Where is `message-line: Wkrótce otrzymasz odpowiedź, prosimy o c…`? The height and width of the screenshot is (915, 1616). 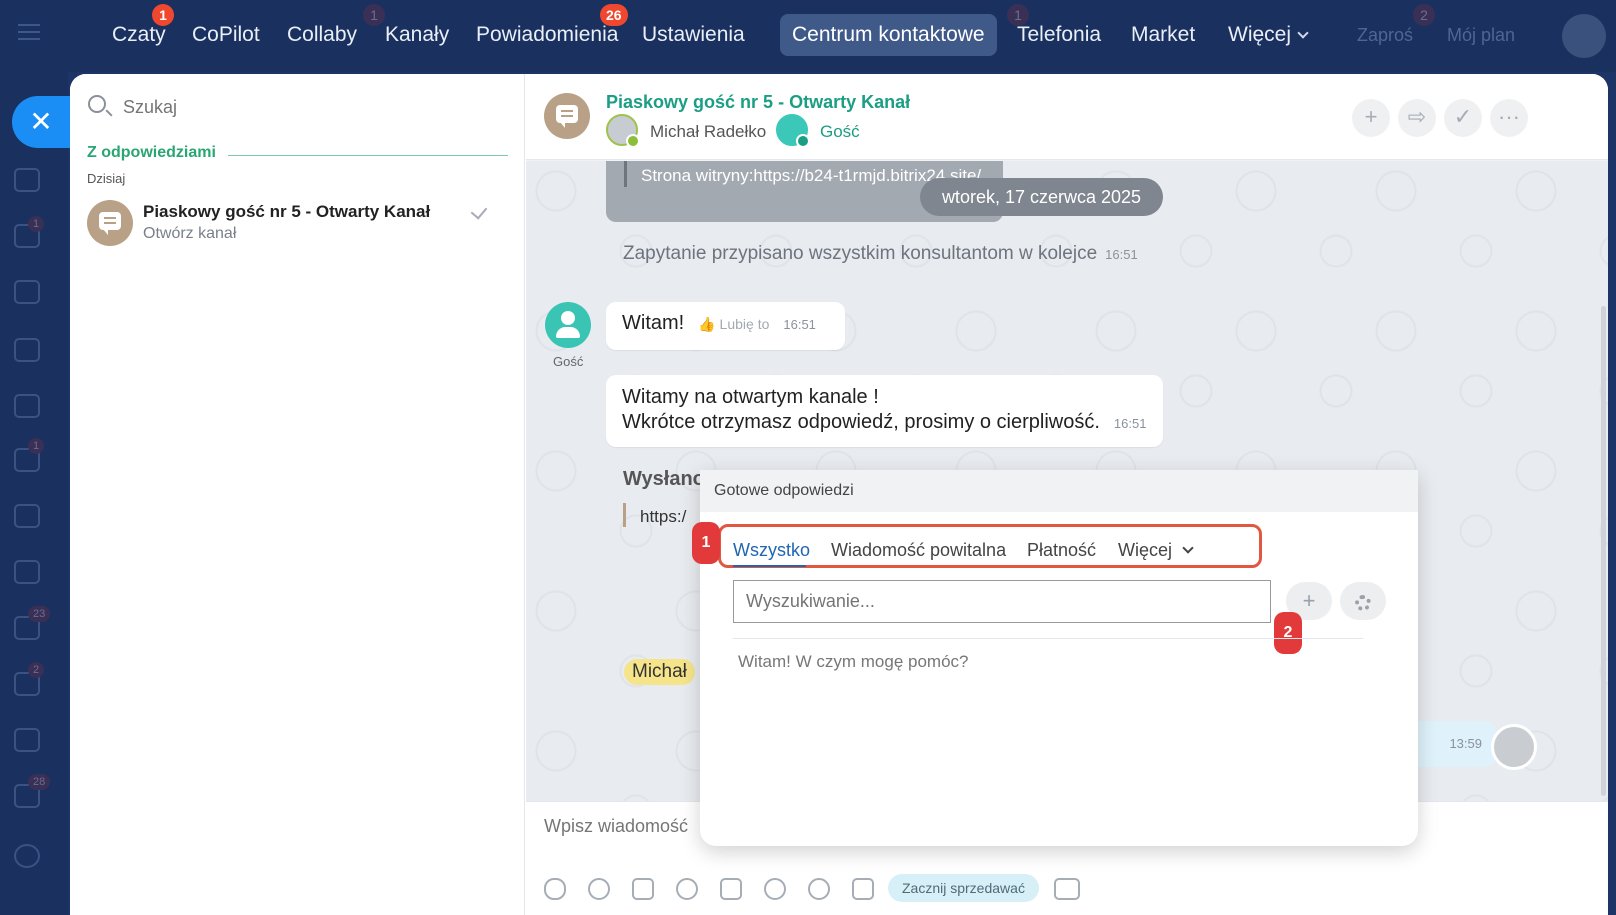
message-line: Wkrótce otrzymasz odpowiedź, prosimy o c… is located at coordinates (861, 422).